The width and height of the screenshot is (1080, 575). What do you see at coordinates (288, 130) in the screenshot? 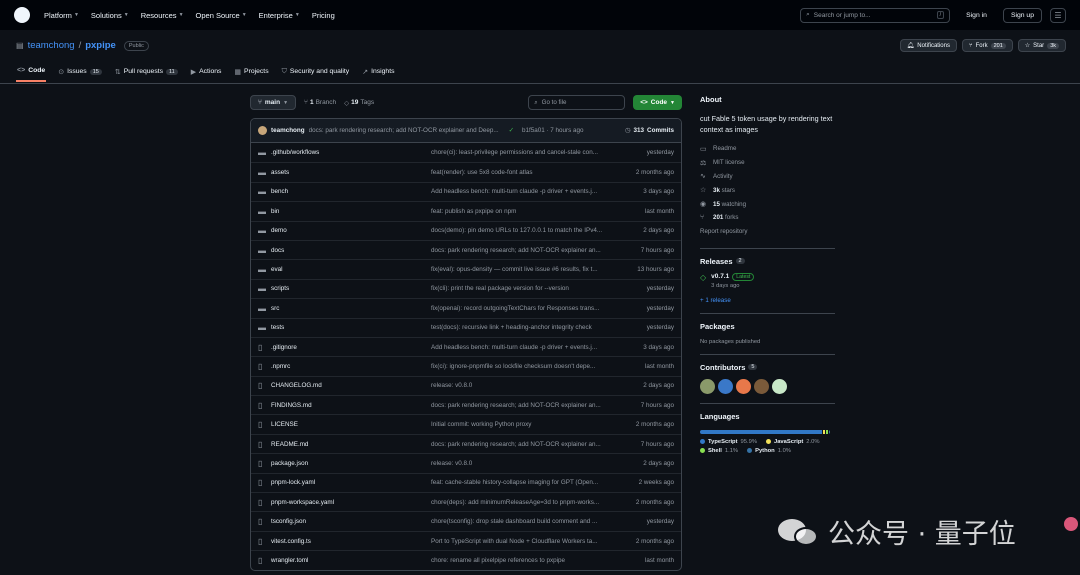
I see `commit-author: teamchong` at bounding box center [288, 130].